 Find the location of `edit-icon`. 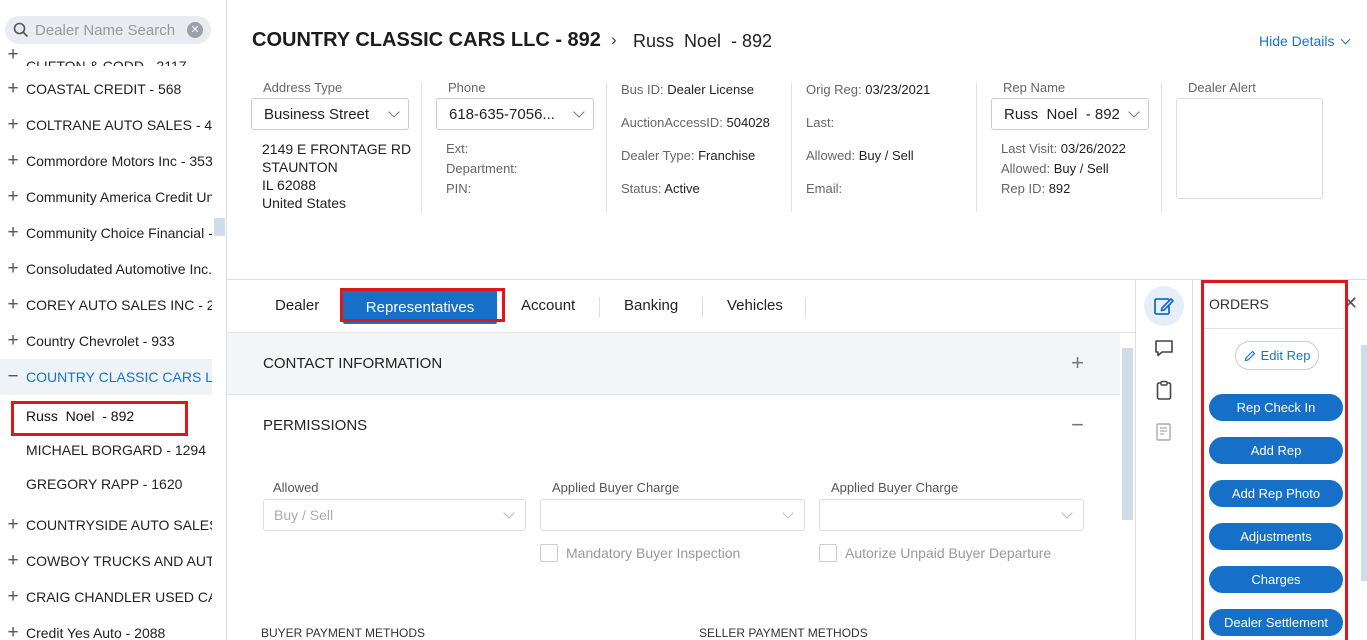

edit-icon is located at coordinates (1164, 306).